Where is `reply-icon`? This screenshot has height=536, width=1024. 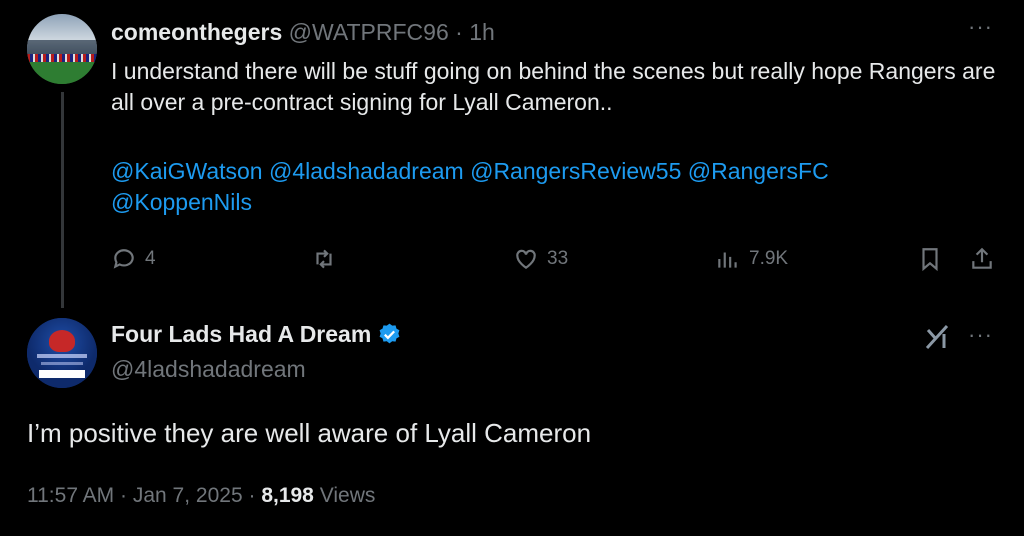
reply-icon is located at coordinates (123, 259).